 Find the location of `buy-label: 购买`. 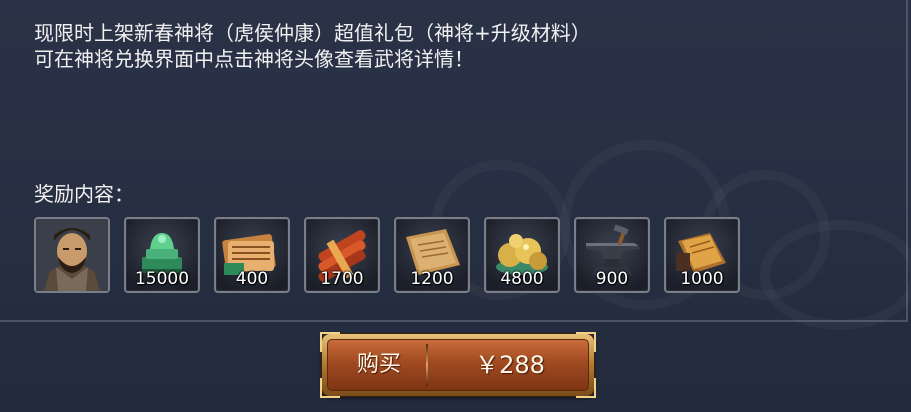

buy-label: 购买 is located at coordinates (378, 364).